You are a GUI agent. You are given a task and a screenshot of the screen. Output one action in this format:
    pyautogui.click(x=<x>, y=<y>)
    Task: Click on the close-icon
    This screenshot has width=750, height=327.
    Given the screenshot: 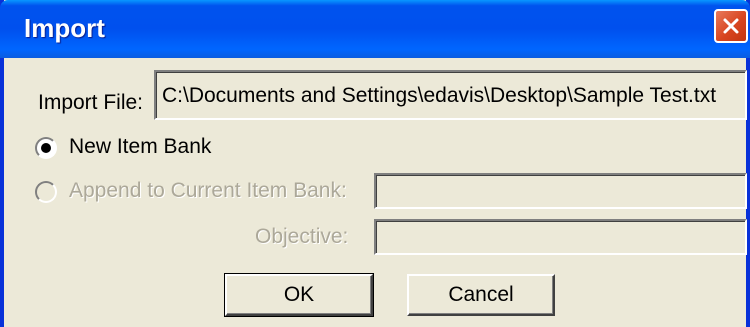 What is the action you would take?
    pyautogui.click(x=731, y=26)
    